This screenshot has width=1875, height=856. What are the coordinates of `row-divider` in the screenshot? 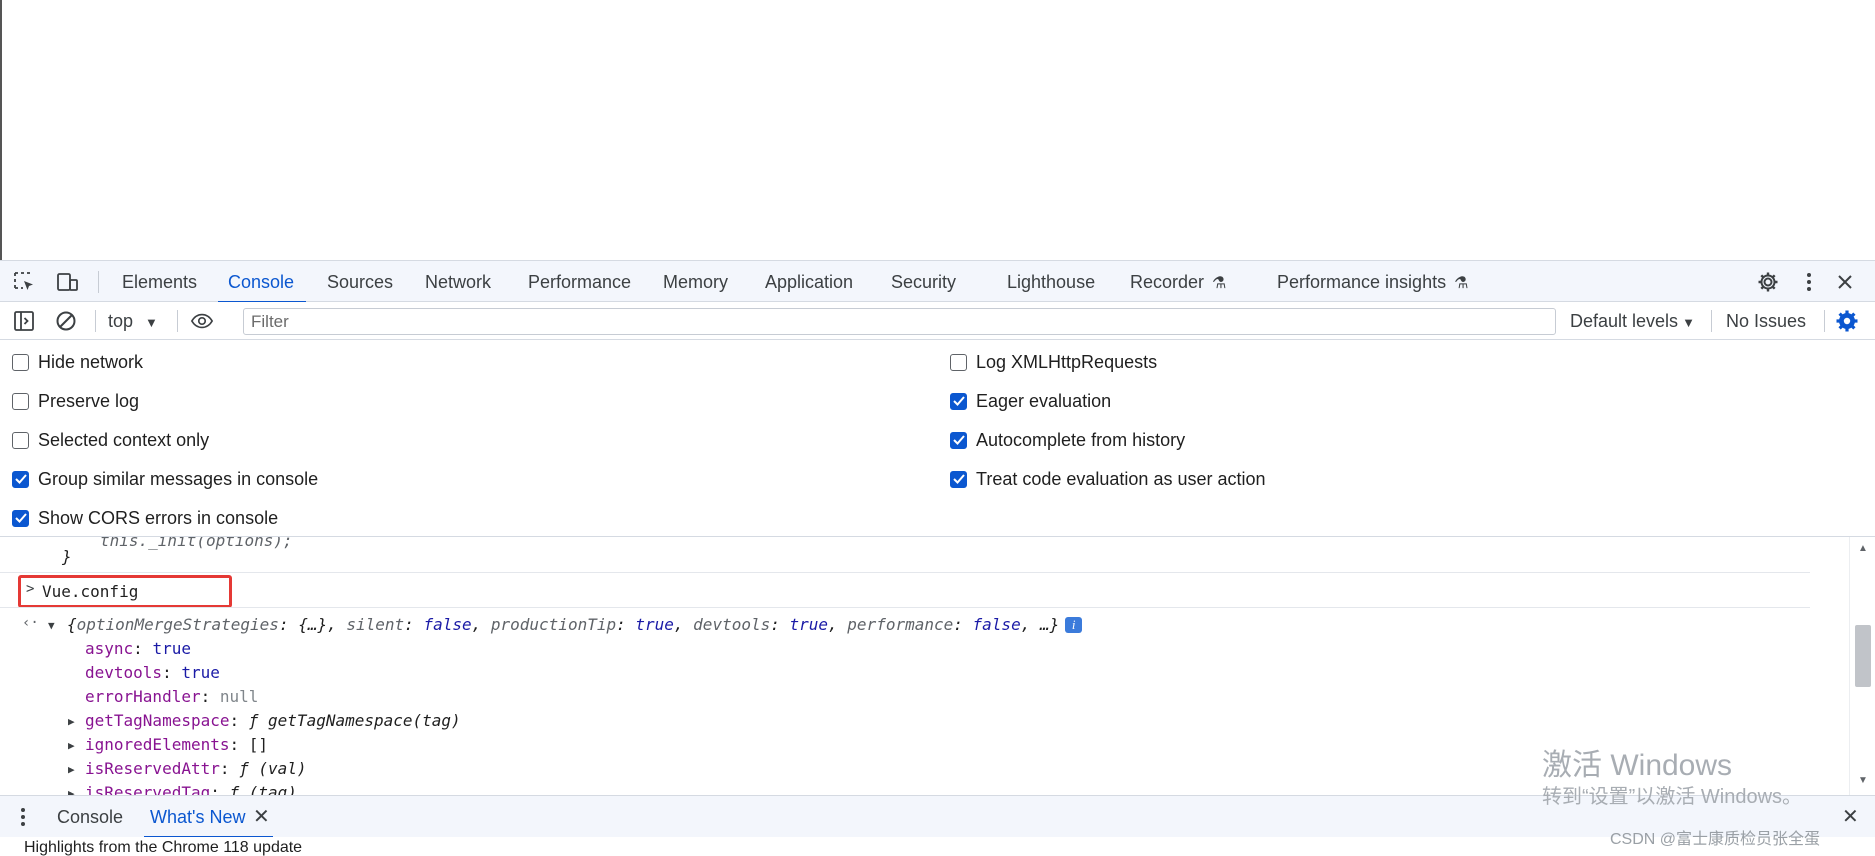 It's located at (905, 607).